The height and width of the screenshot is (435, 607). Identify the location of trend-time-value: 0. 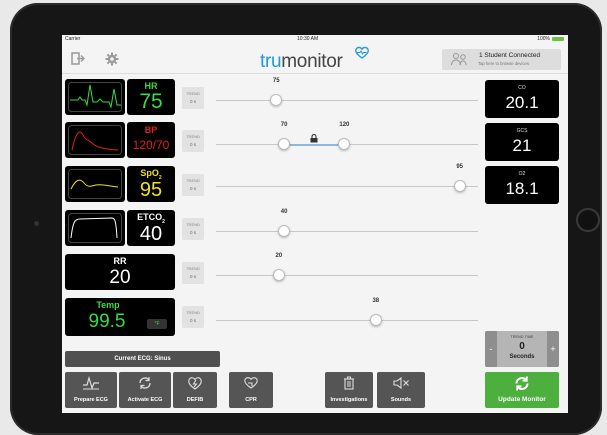
(522, 346).